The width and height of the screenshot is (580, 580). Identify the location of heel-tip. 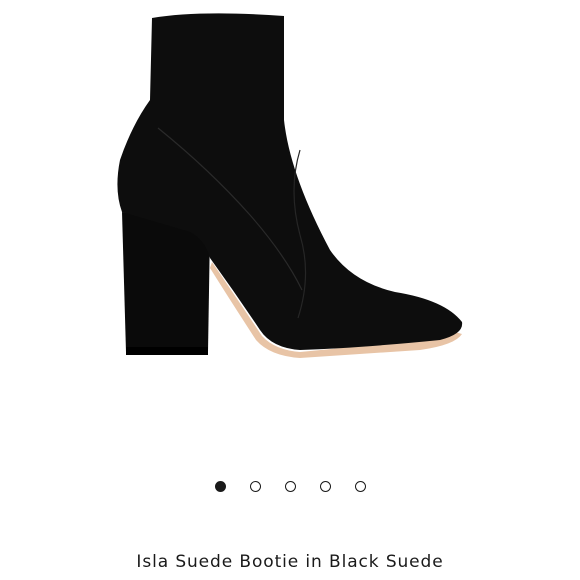
(167, 351).